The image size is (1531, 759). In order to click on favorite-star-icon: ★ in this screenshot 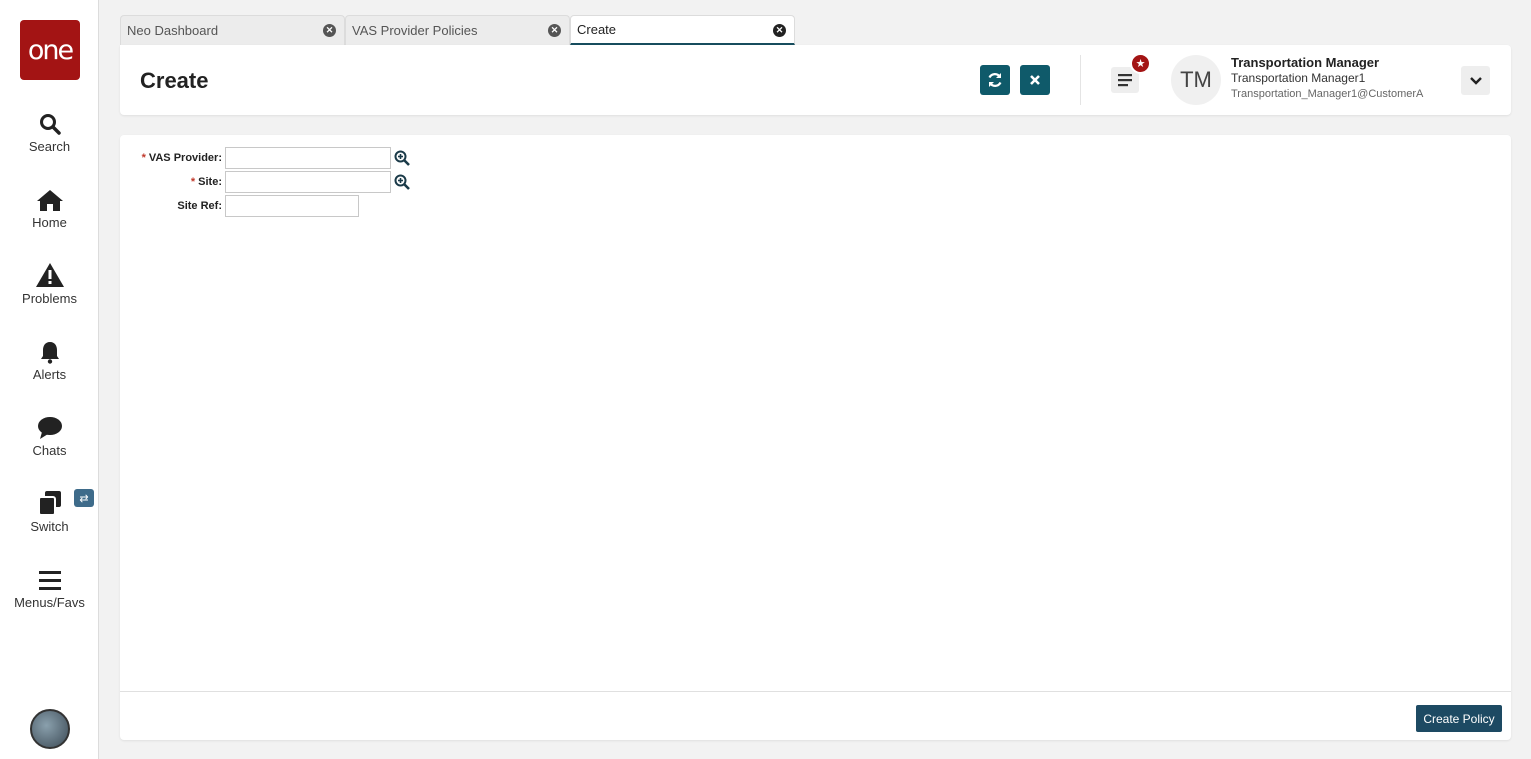, I will do `click(1140, 63)`.